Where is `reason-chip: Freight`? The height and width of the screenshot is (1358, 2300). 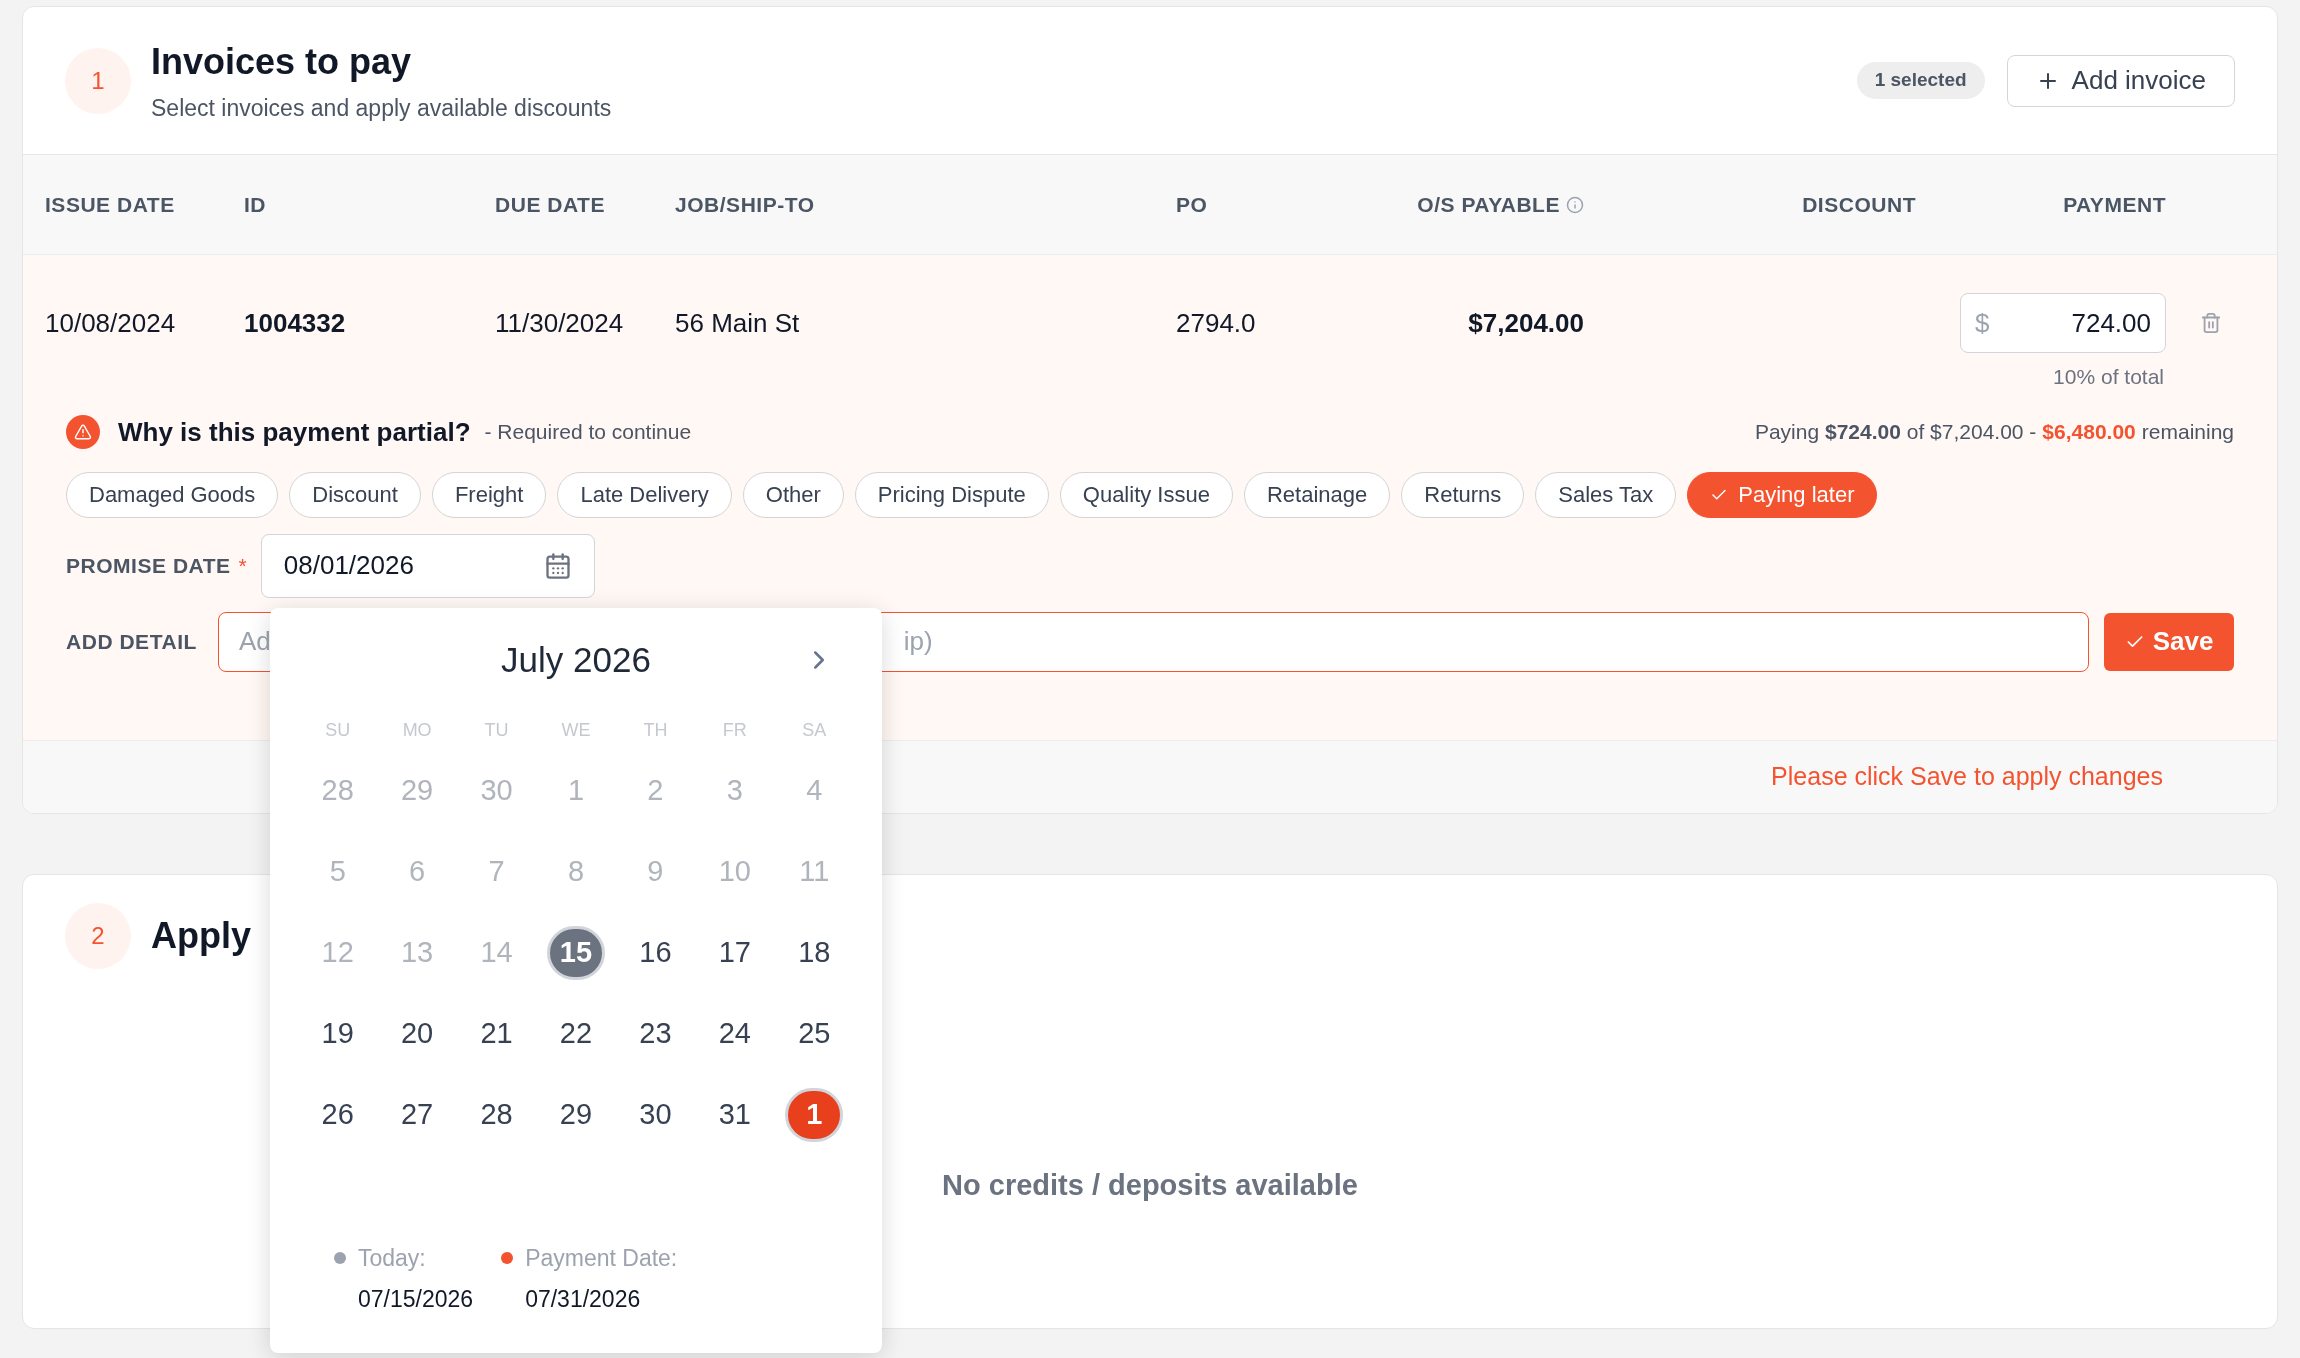
reason-chip: Freight is located at coordinates (489, 494).